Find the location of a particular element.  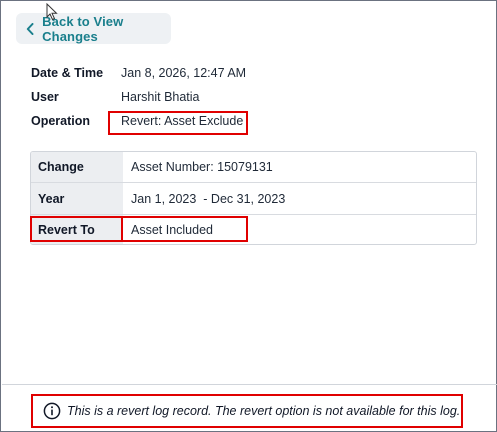

revert-to-key-highlight-box is located at coordinates (76, 229).